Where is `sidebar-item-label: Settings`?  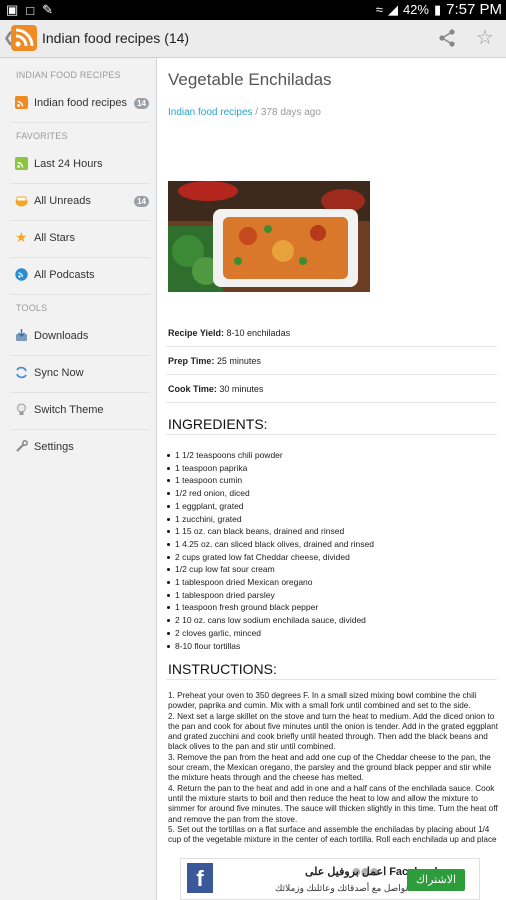
sidebar-item-label: Settings is located at coordinates (54, 447).